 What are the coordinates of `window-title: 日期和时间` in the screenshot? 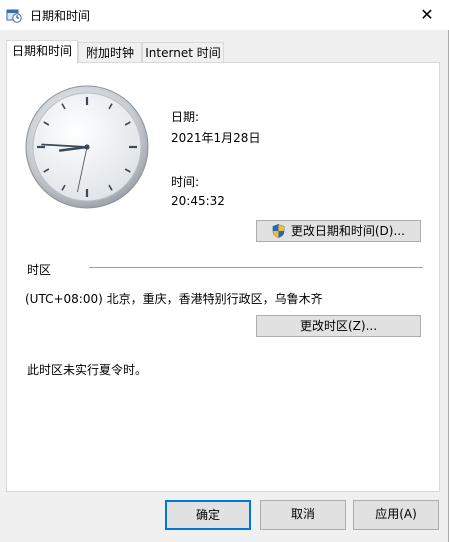 It's located at (60, 16).